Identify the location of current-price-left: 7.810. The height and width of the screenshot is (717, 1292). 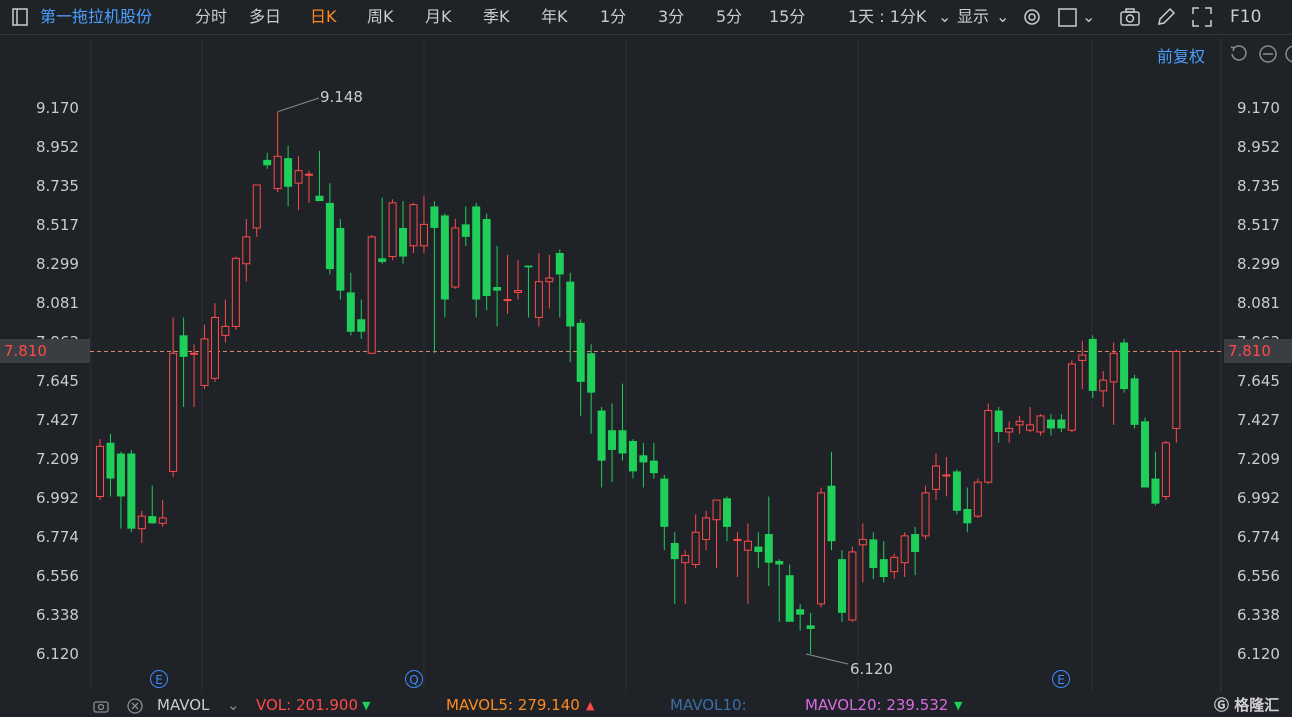
(45, 351).